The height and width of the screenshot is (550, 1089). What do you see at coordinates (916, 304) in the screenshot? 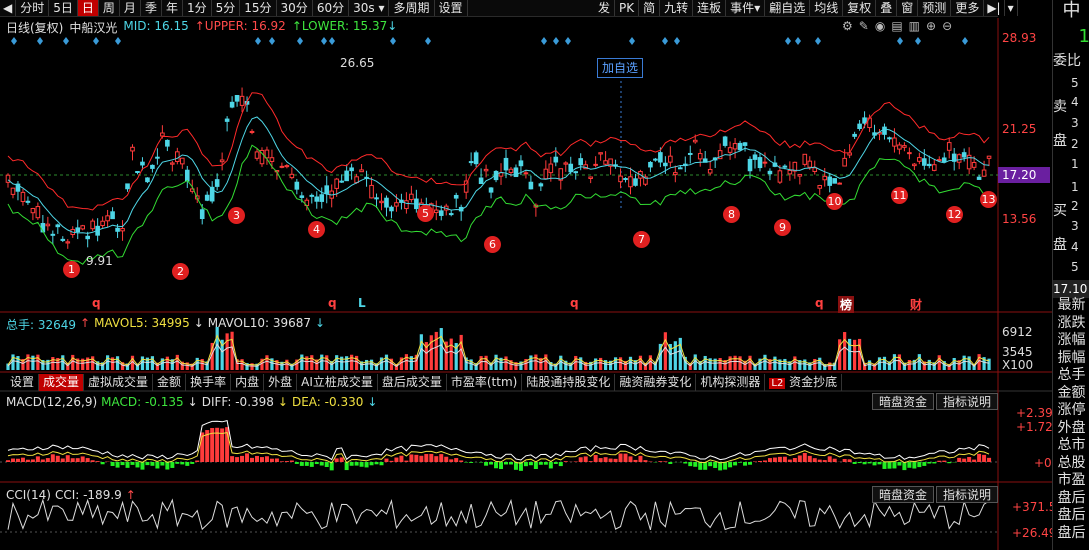
I see `marker-finance: 财` at bounding box center [916, 304].